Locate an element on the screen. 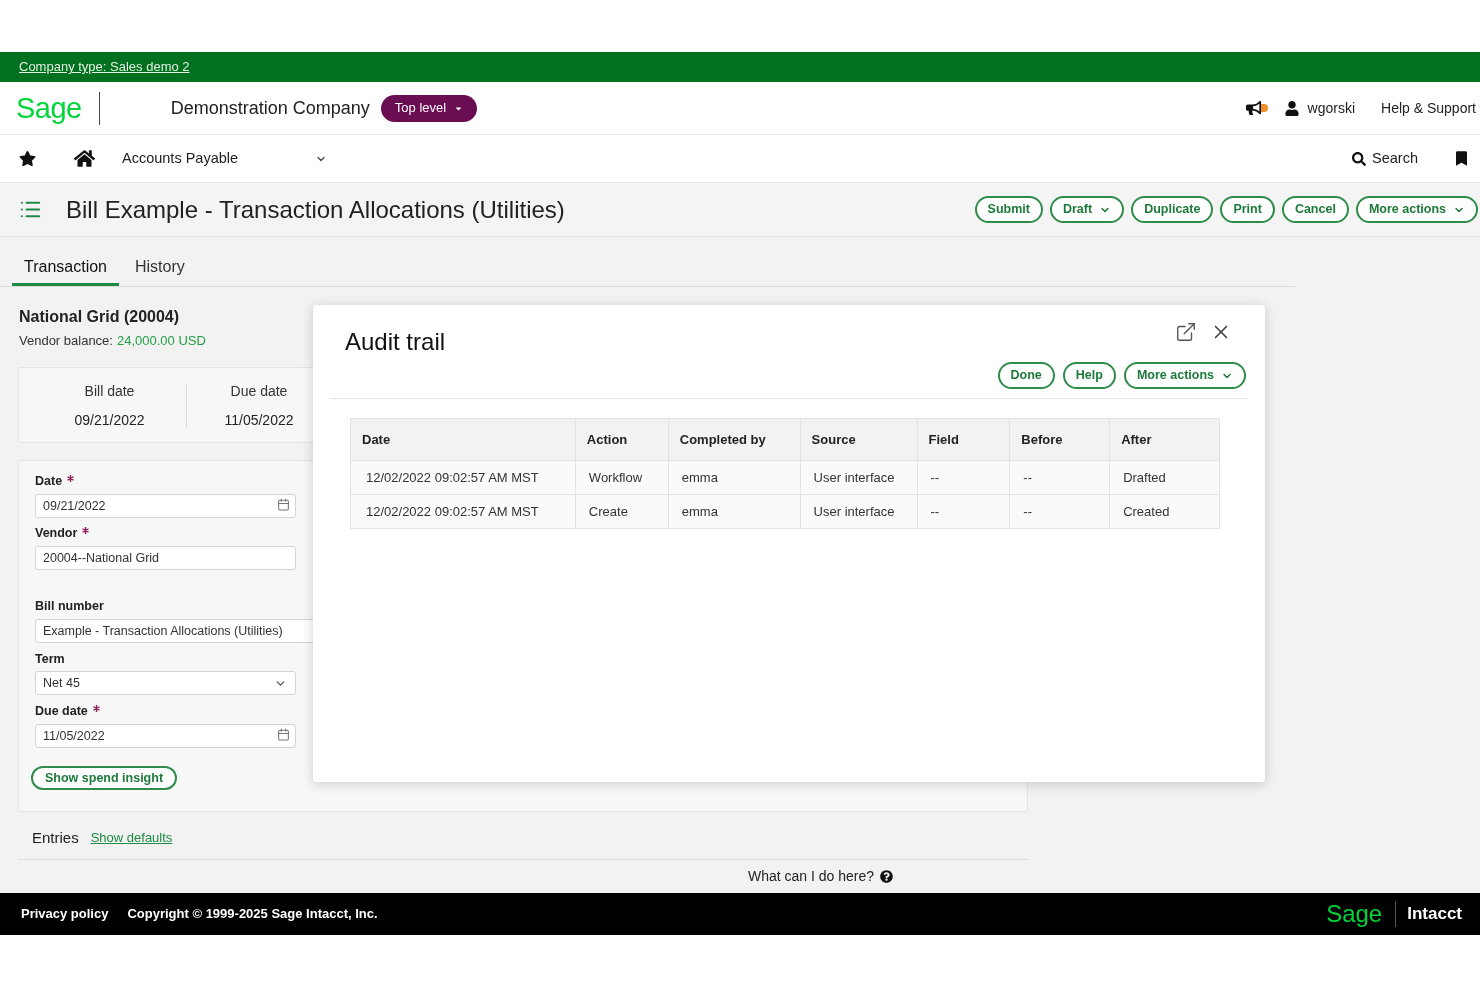 This screenshot has width=1480, height=987. module-menu: Accounts Payable is located at coordinates (224, 158).